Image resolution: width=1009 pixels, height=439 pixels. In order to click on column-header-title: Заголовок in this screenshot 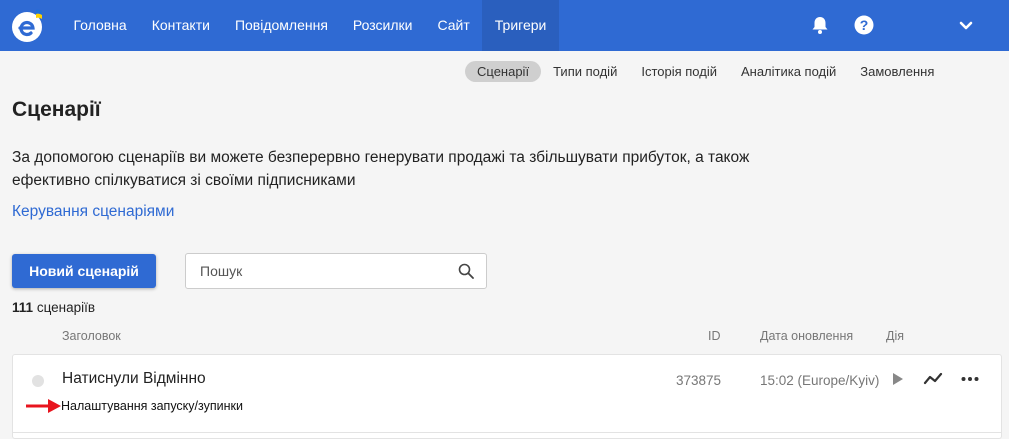, I will do `click(91, 336)`.